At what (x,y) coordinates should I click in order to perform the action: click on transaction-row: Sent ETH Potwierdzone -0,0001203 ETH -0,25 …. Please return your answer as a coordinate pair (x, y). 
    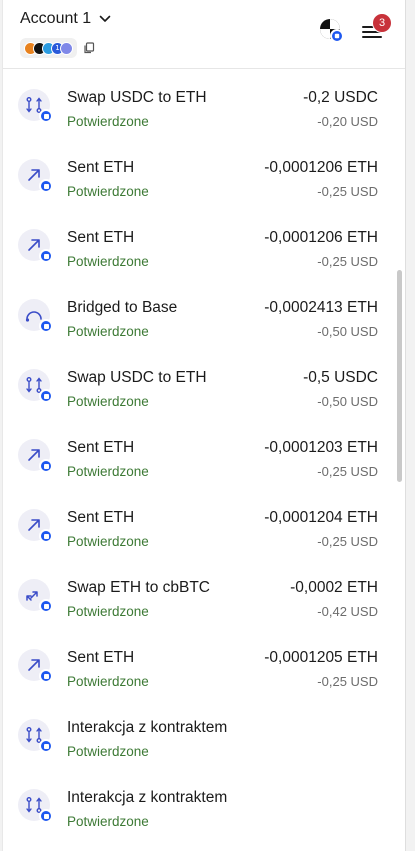
    Looking at the image, I should click on (204, 453).